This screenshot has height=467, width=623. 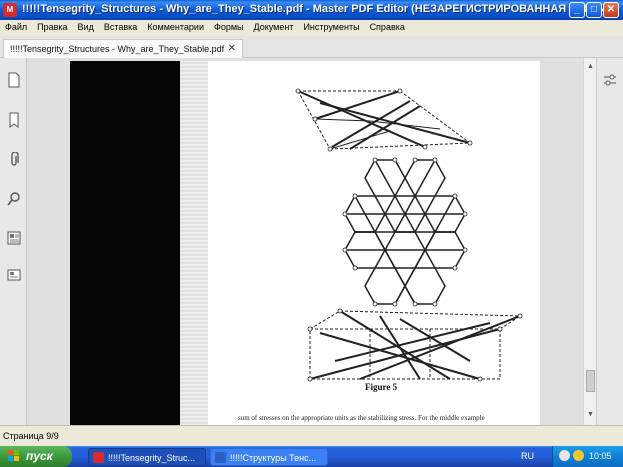 I want to click on menu-document: Документ, so click(x=274, y=26).